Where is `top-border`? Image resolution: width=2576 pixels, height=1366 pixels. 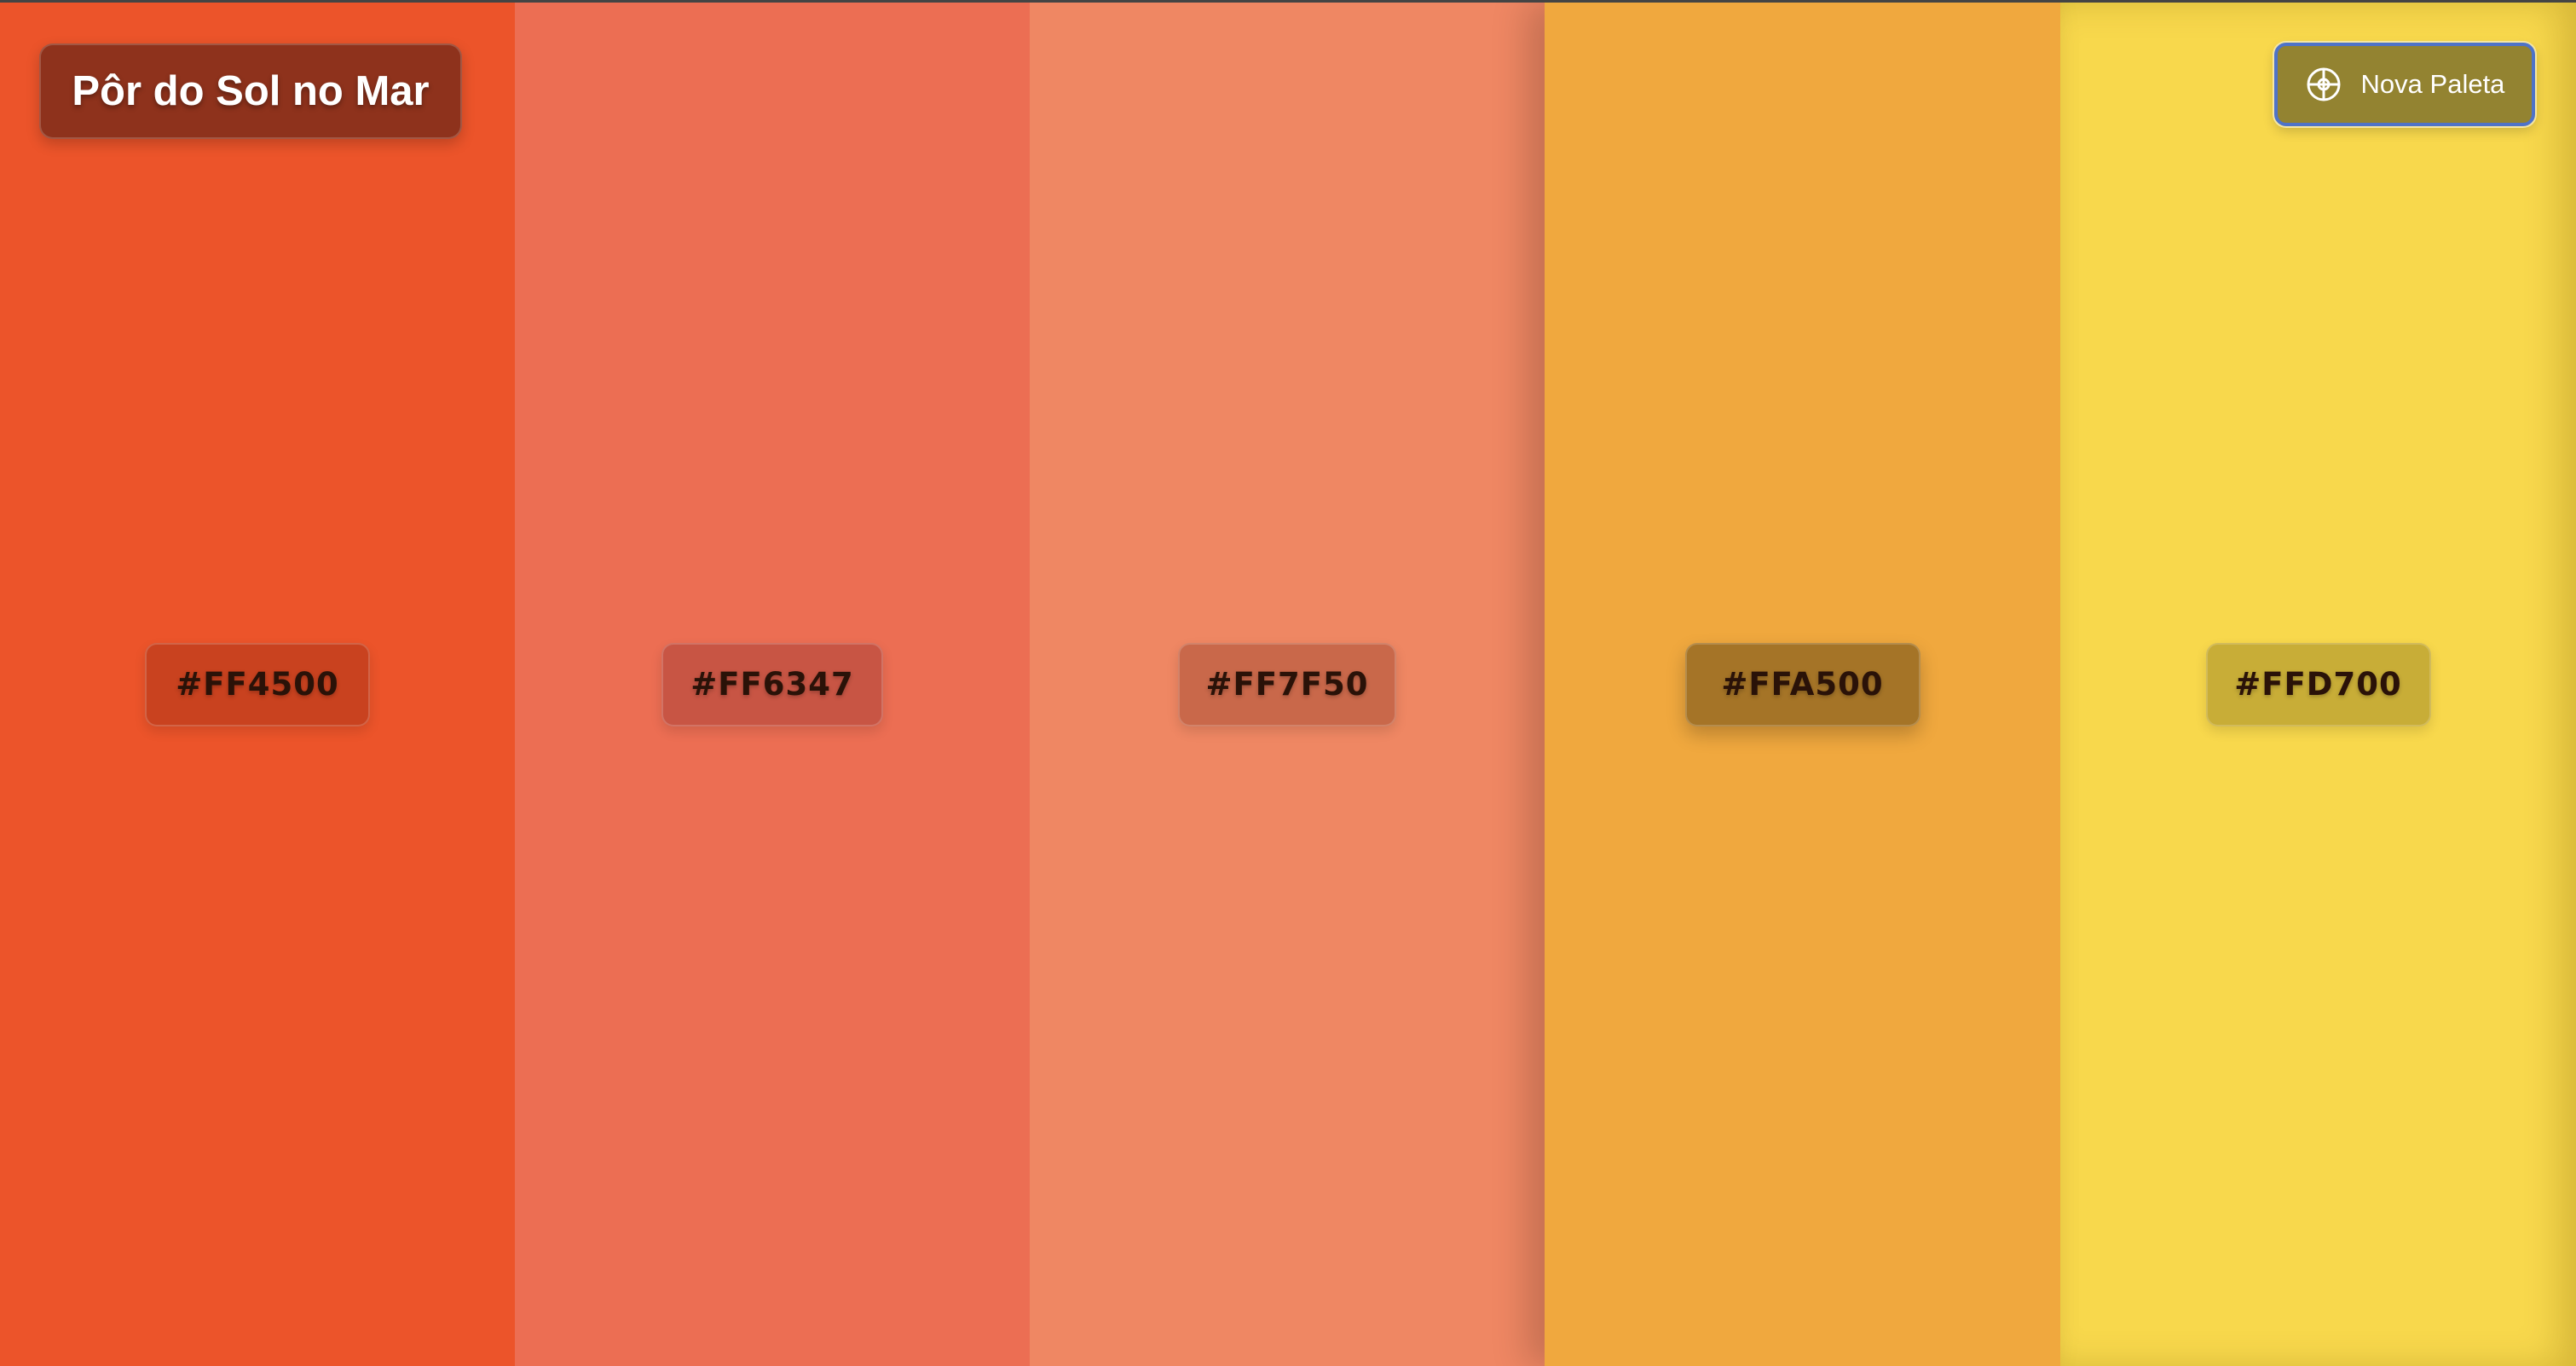 top-border is located at coordinates (1288, 1).